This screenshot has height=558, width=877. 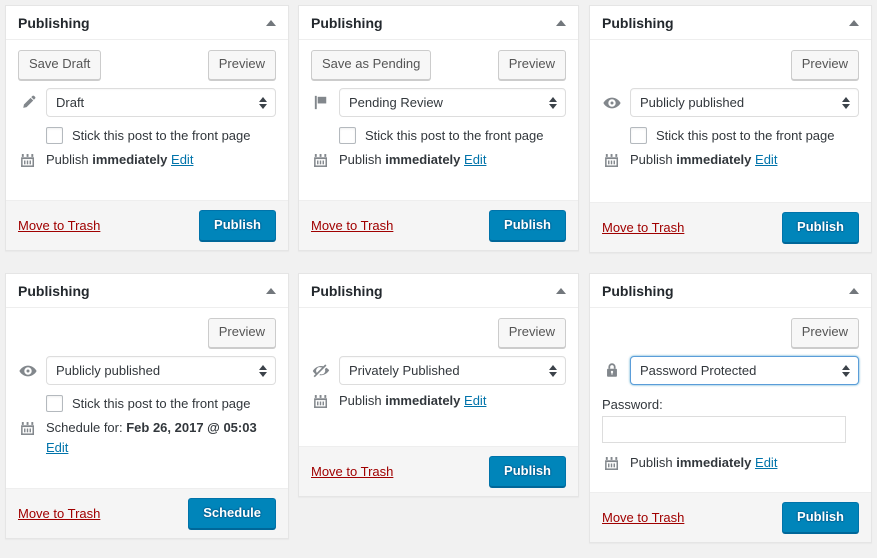 I want to click on status-select: Password Protected, so click(x=744, y=370).